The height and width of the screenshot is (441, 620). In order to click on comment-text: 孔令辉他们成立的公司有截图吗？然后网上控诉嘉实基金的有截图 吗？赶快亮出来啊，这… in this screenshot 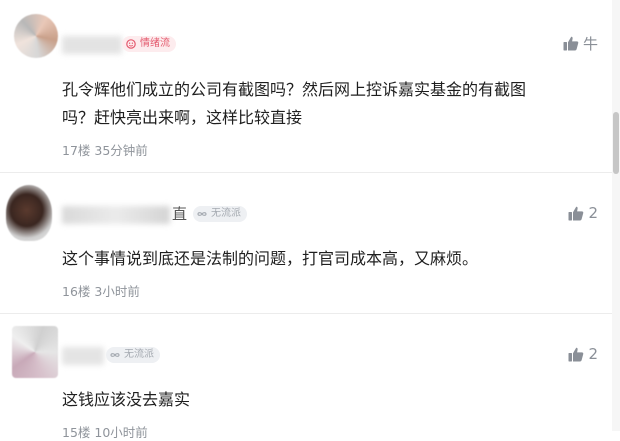, I will do `click(307, 104)`.